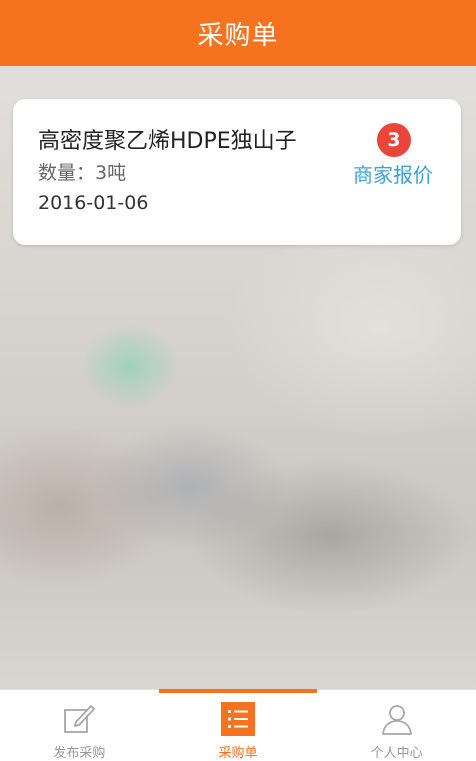 The width and height of the screenshot is (476, 761). I want to click on tab-label: 采购单, so click(238, 753).